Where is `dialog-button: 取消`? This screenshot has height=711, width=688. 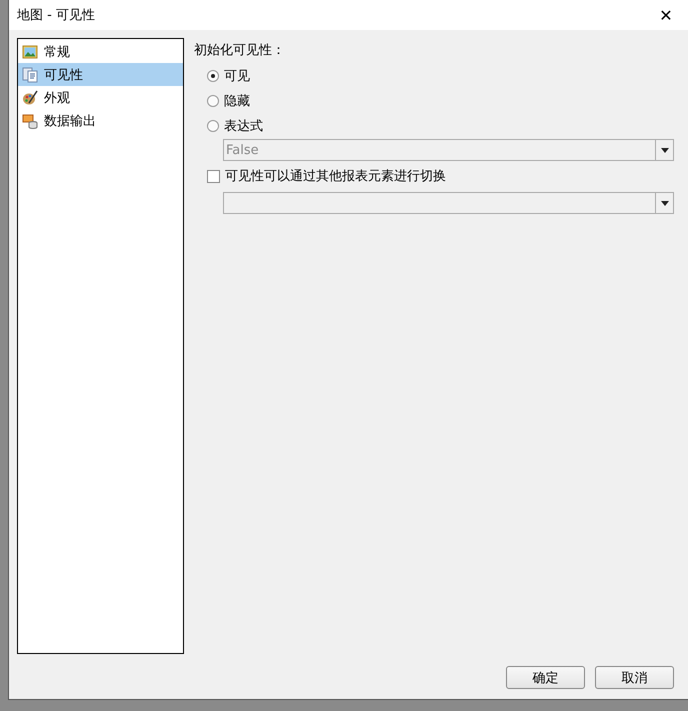 dialog-button: 取消 is located at coordinates (634, 677).